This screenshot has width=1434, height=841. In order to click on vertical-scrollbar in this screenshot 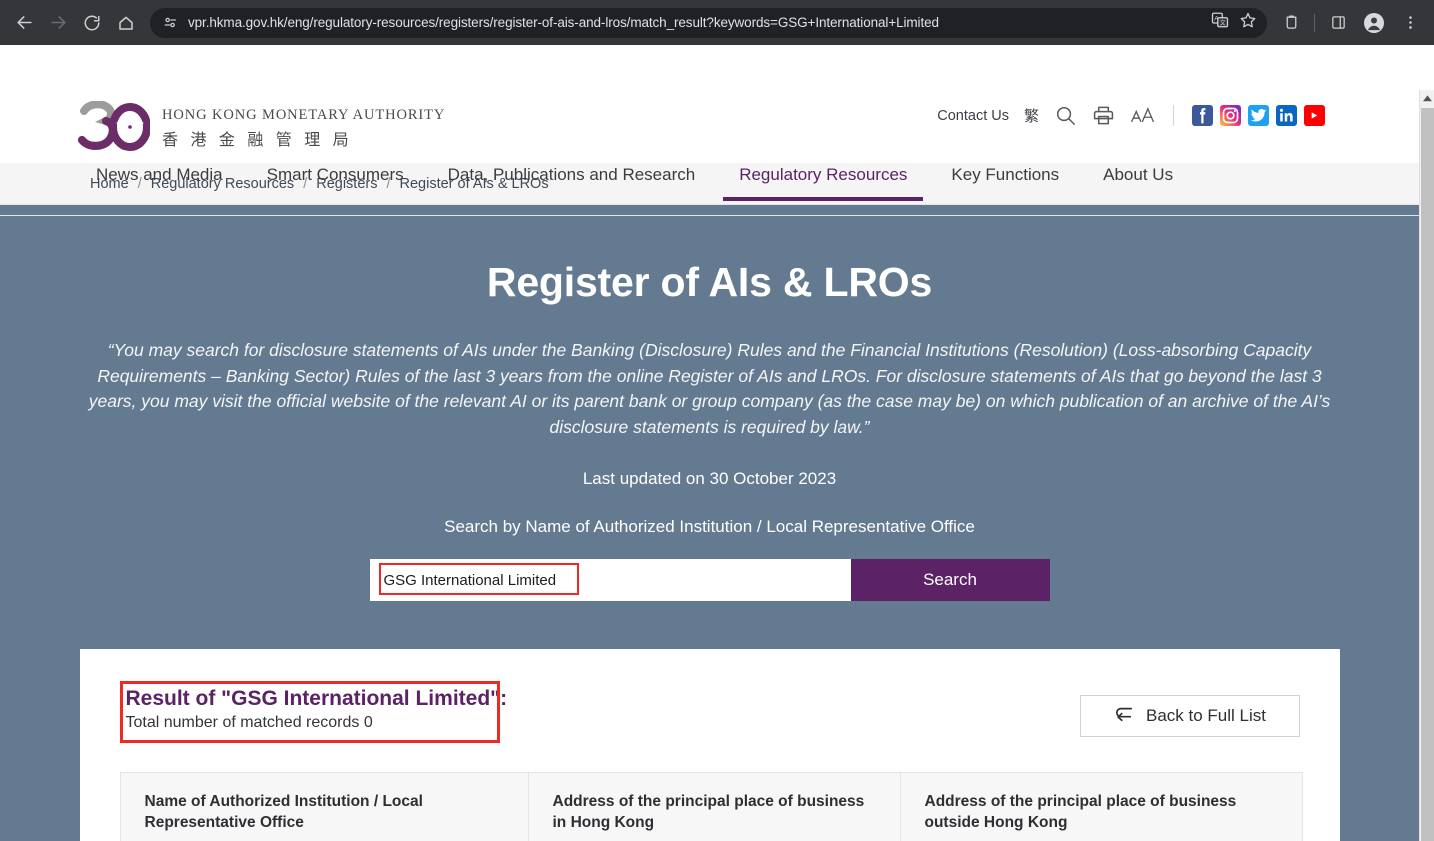, I will do `click(1426, 465)`.